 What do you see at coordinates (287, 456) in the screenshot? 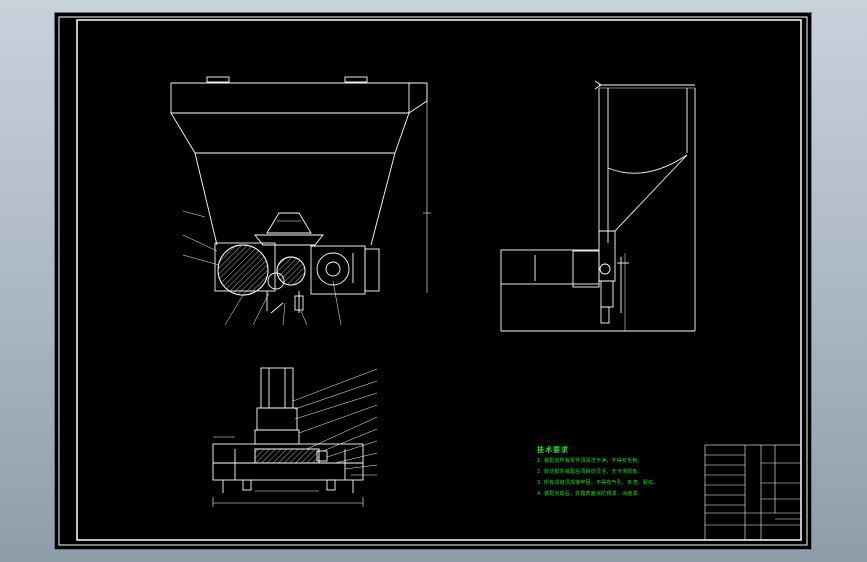
I see `section-hatched-core` at bounding box center [287, 456].